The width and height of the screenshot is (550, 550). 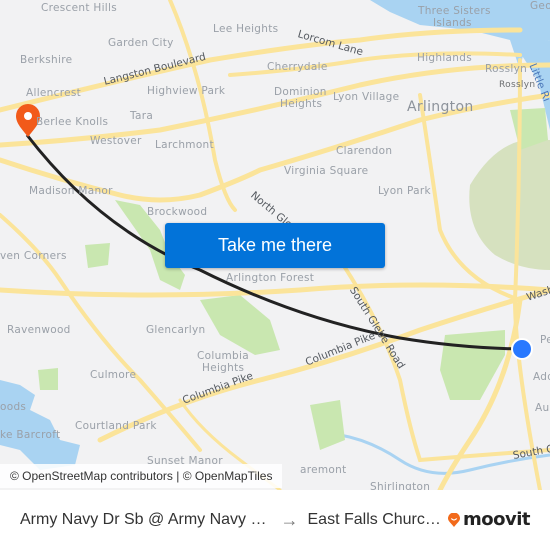 I want to click on place-addison: Add, so click(x=541, y=377).